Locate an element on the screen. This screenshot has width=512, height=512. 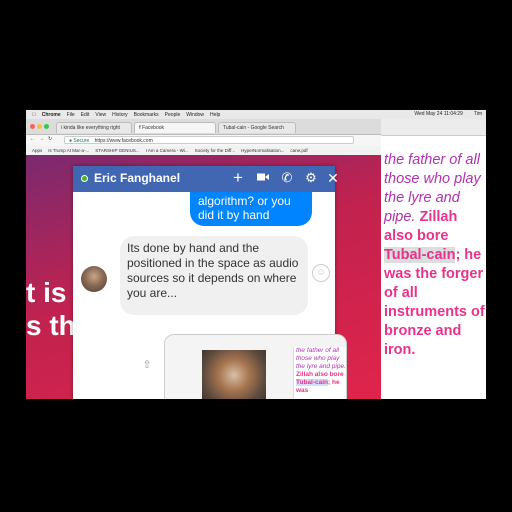
forward-icon: → is located at coordinates (41, 139).